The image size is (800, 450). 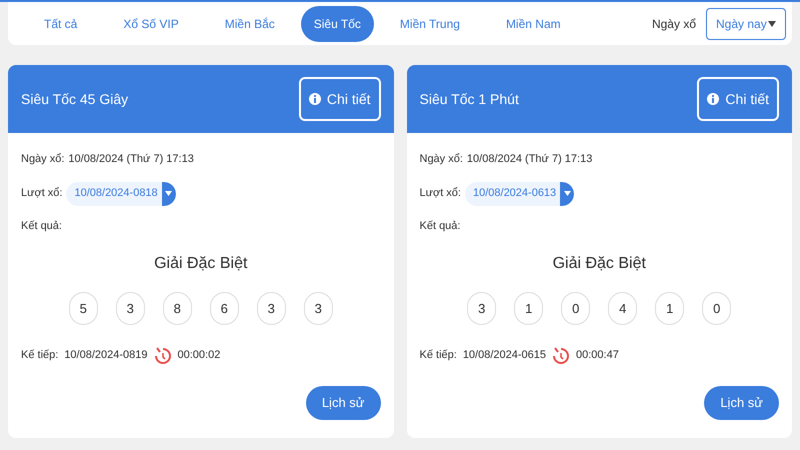 I want to click on next-round: 10/08/2024-0615, so click(x=504, y=355).